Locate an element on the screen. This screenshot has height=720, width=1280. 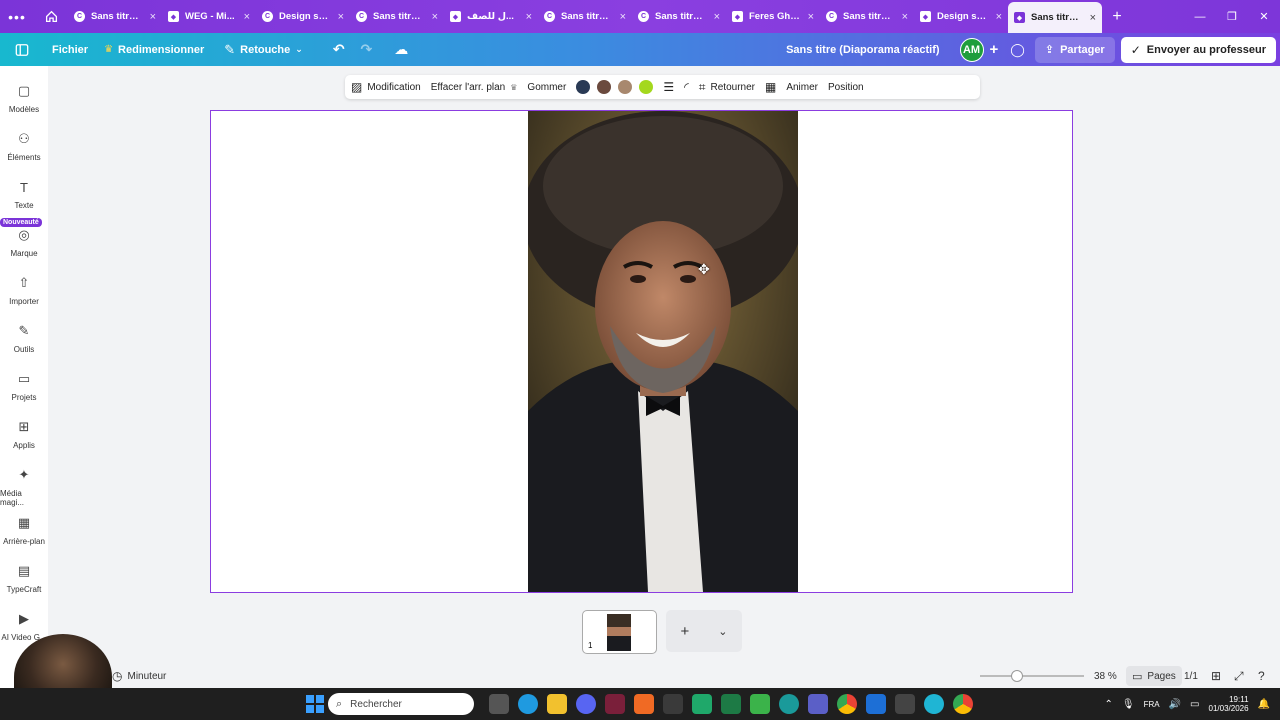
zoom-slider is located at coordinates (1032, 676).